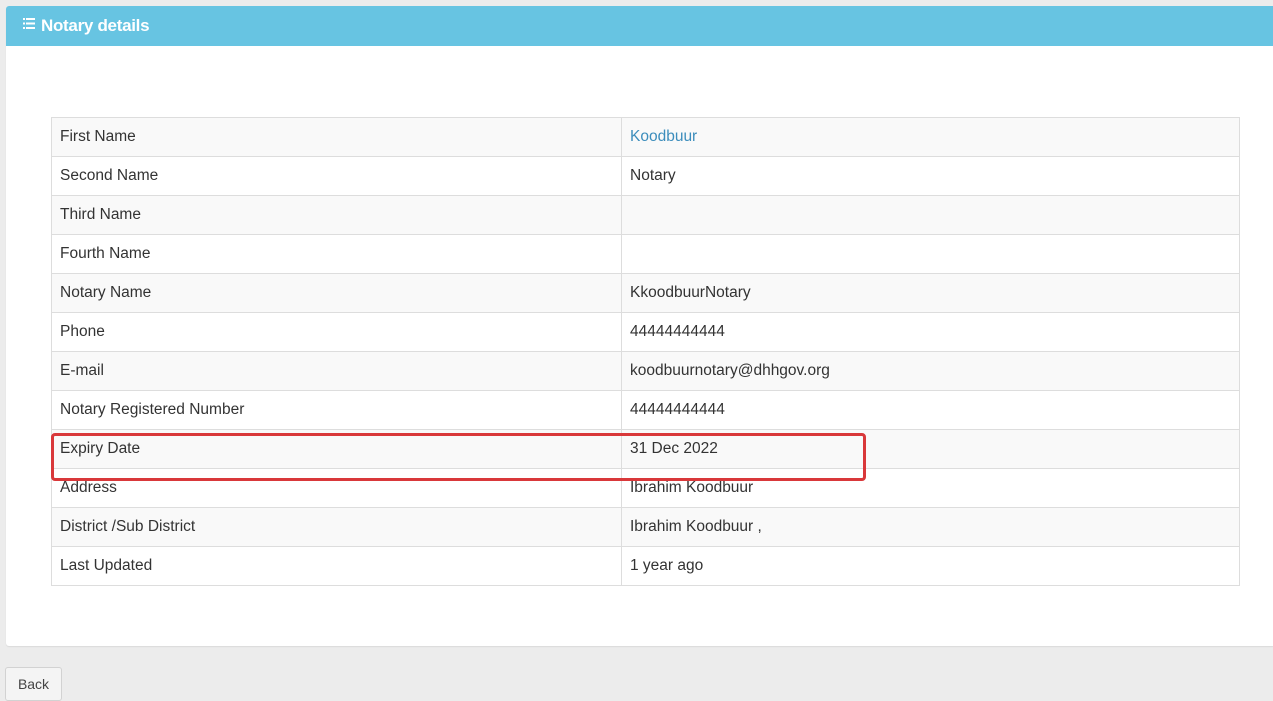  I want to click on list-icon, so click(29, 23).